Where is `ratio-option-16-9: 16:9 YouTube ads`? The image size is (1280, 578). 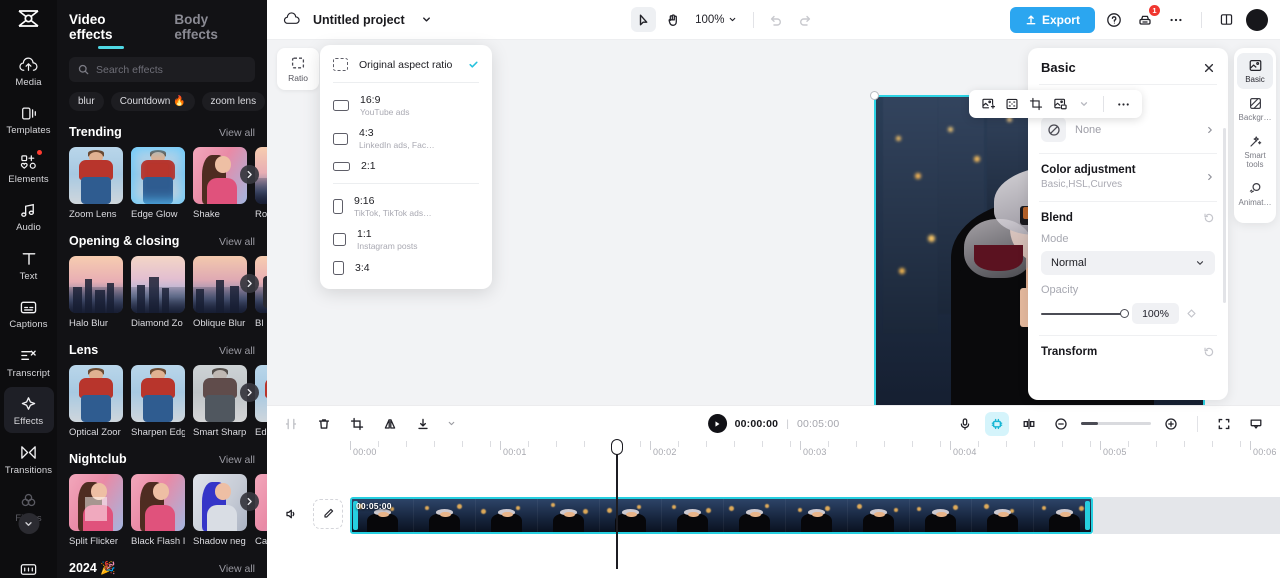 ratio-option-16-9: 16:9 YouTube ads is located at coordinates (406, 105).